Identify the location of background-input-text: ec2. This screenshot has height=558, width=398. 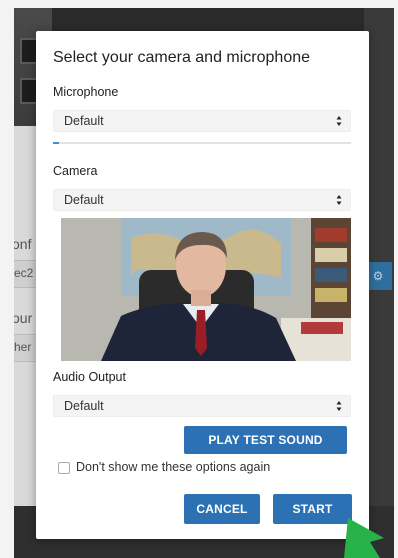
(24, 273).